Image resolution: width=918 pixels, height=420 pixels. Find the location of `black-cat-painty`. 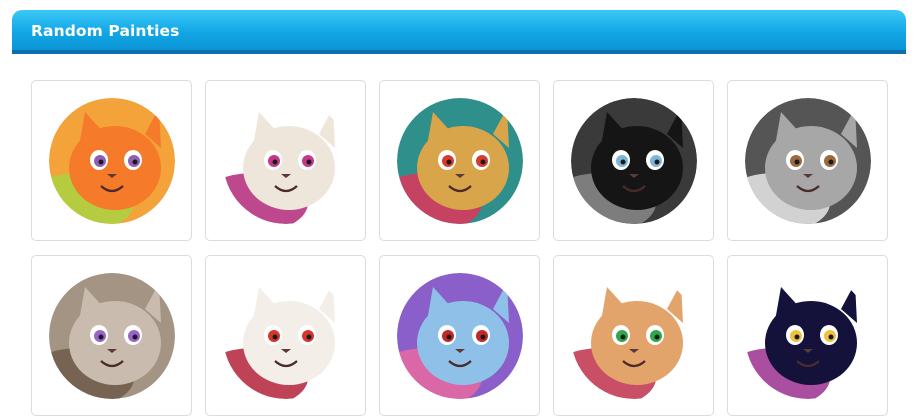

black-cat-painty is located at coordinates (807, 335).